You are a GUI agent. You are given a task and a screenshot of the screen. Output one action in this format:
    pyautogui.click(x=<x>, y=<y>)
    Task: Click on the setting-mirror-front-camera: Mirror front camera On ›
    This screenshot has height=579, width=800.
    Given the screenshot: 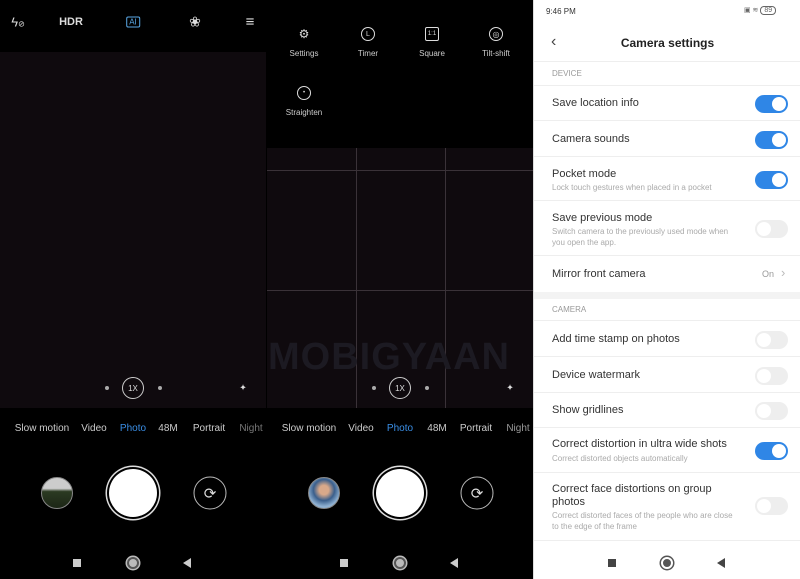 What is the action you would take?
    pyautogui.click(x=667, y=273)
    